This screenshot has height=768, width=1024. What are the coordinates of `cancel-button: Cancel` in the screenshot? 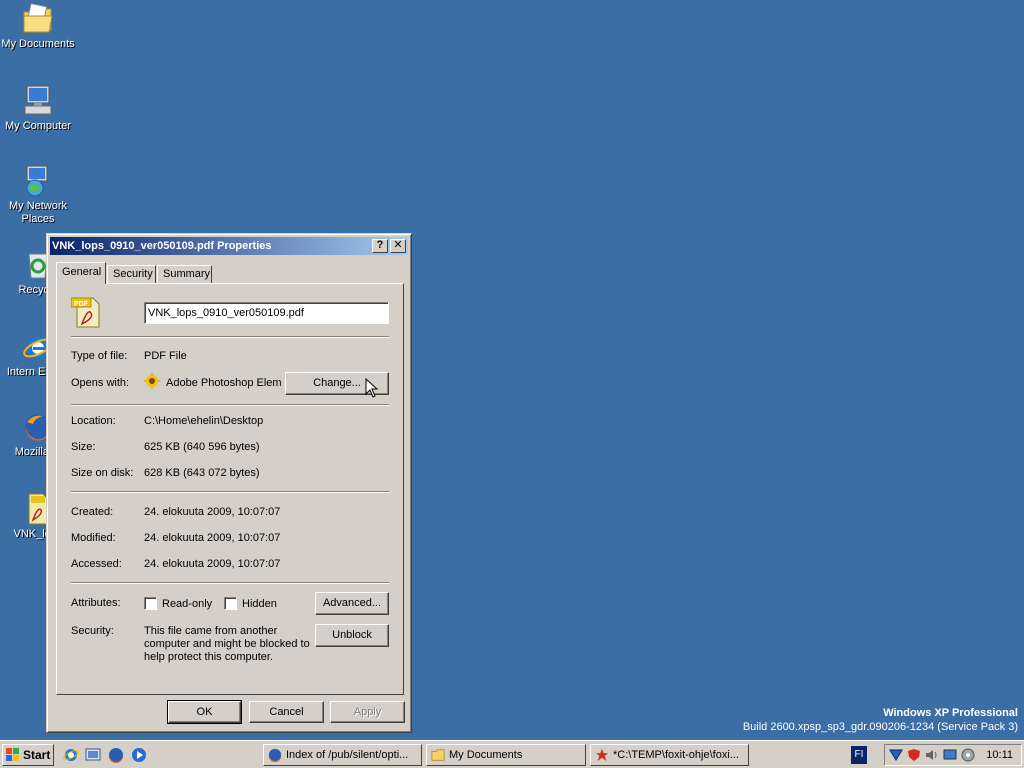 It's located at (286, 712).